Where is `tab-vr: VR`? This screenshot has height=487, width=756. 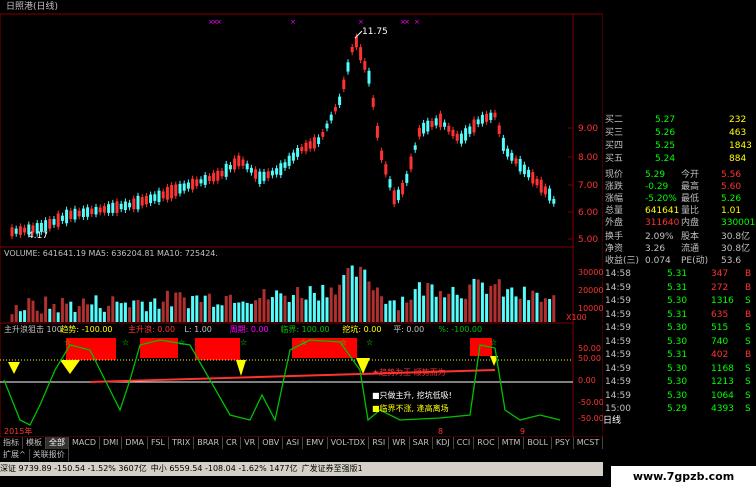
tab-vr: VR is located at coordinates (250, 443).